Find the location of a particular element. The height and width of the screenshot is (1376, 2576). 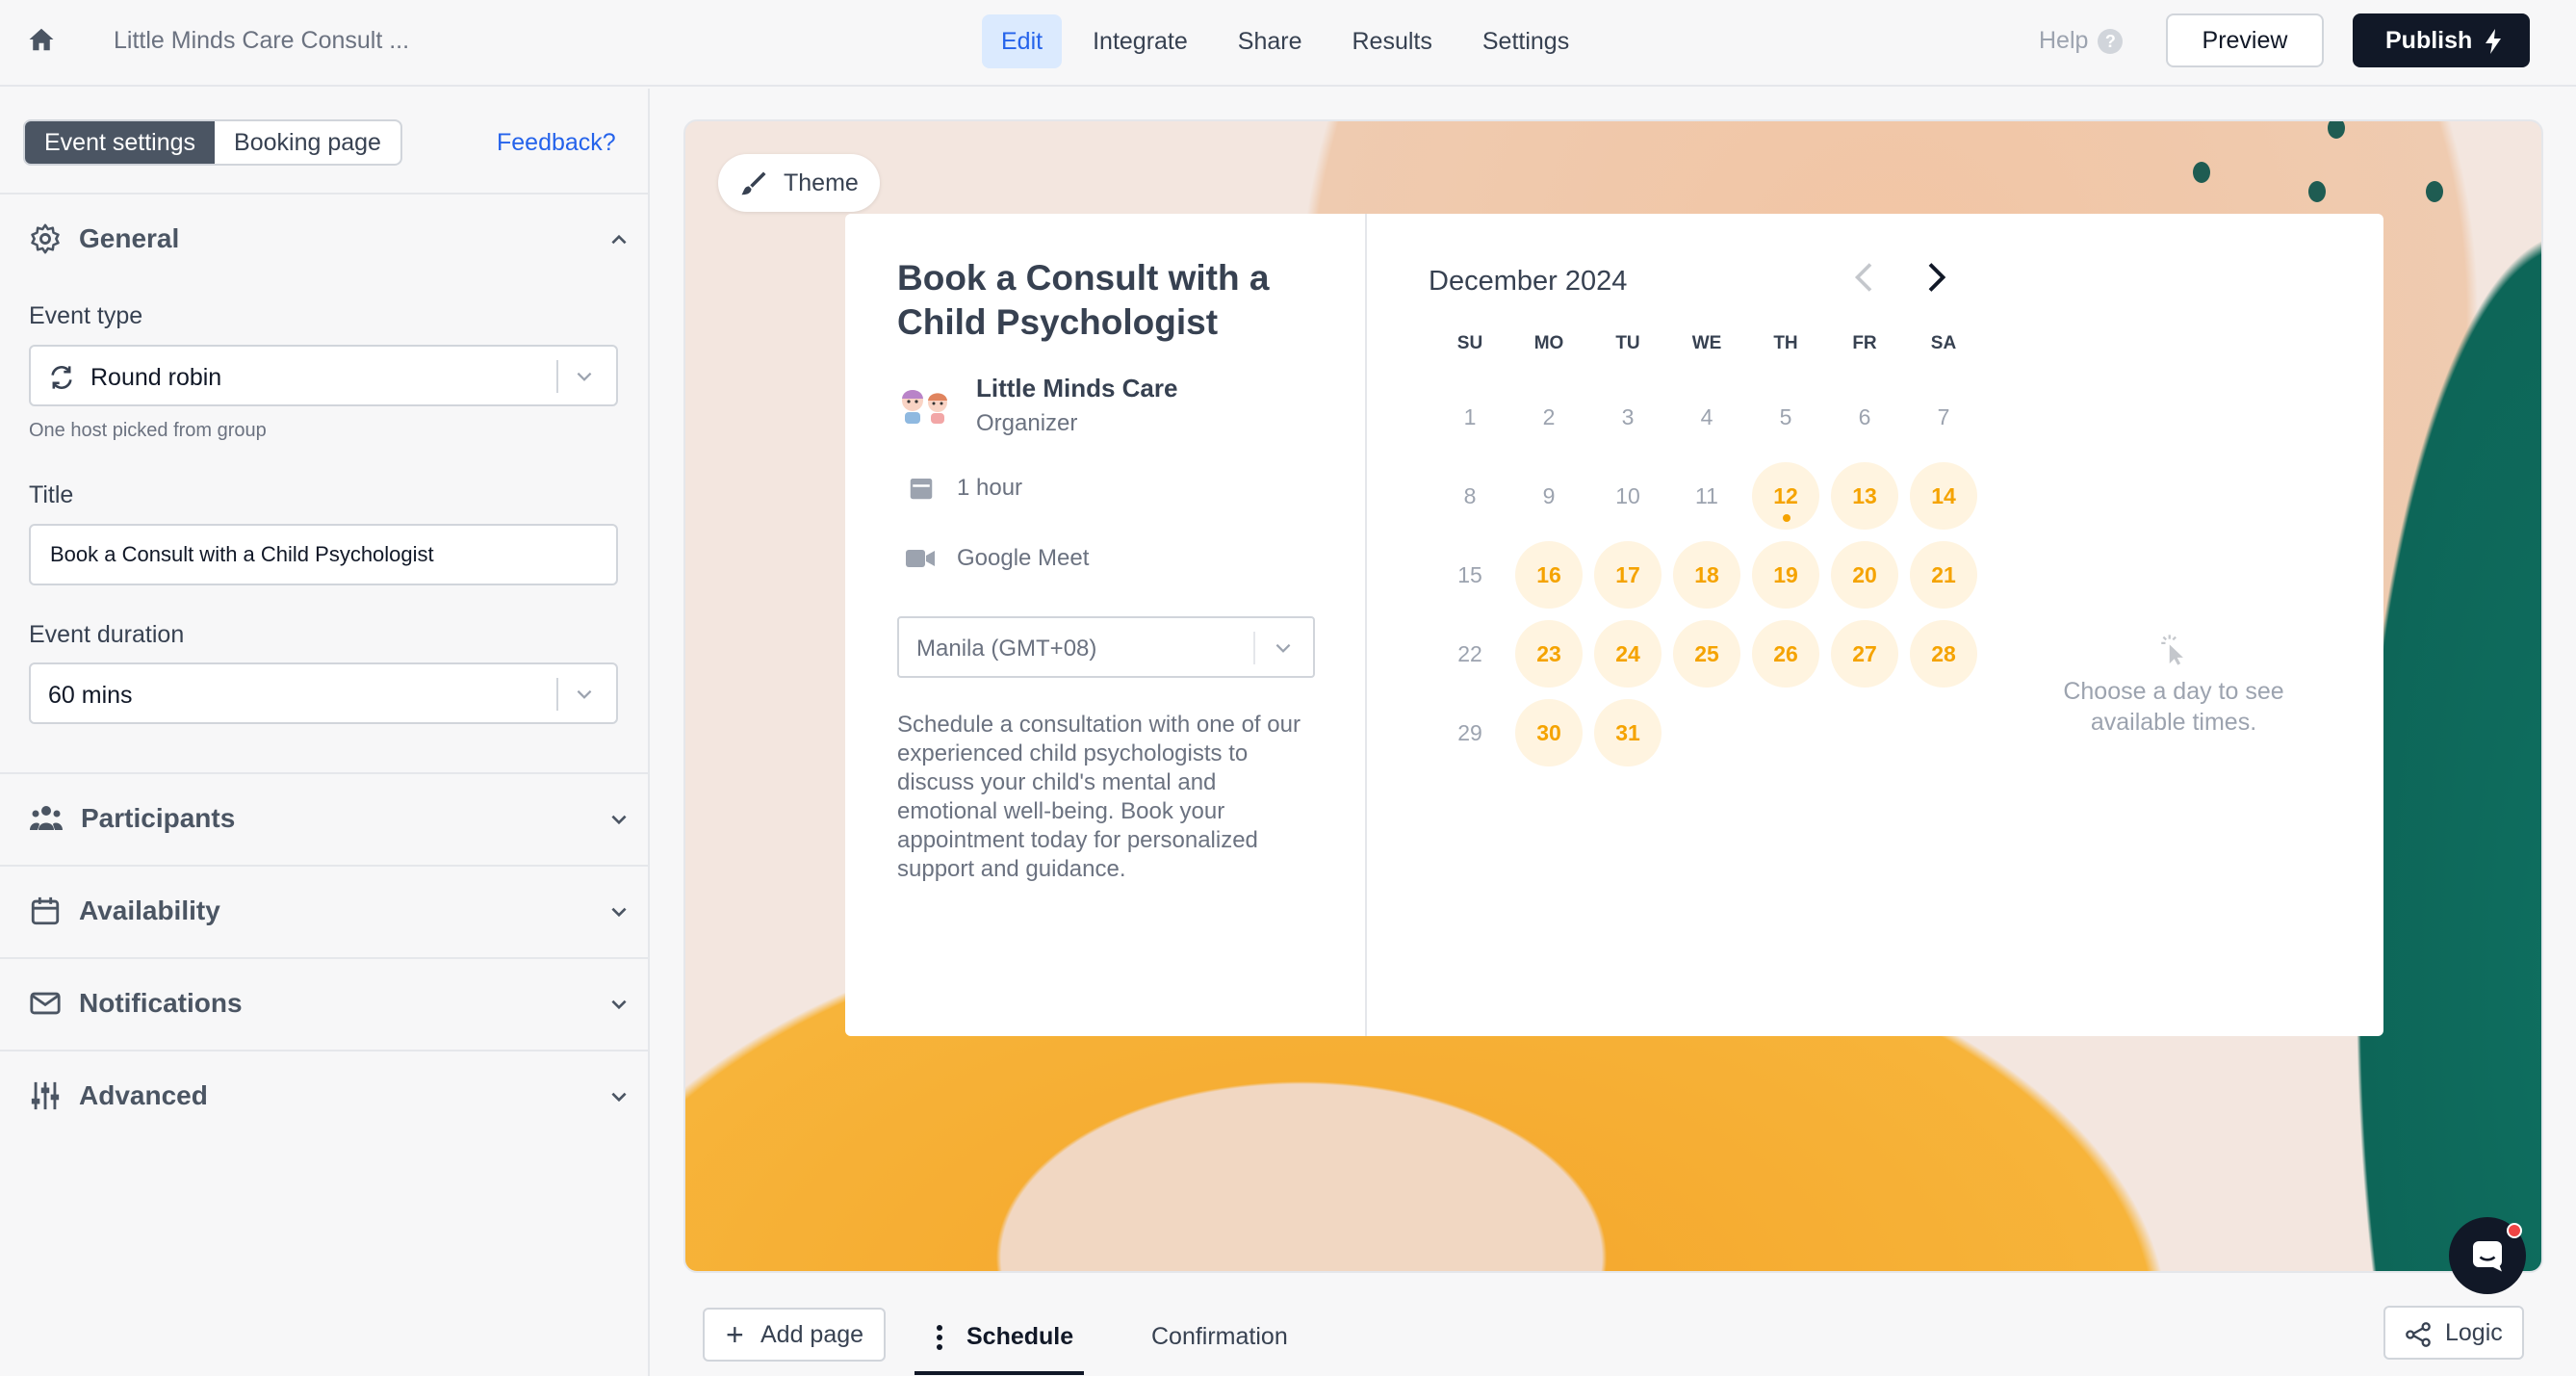

chat-launcher is located at coordinates (2488, 1255).